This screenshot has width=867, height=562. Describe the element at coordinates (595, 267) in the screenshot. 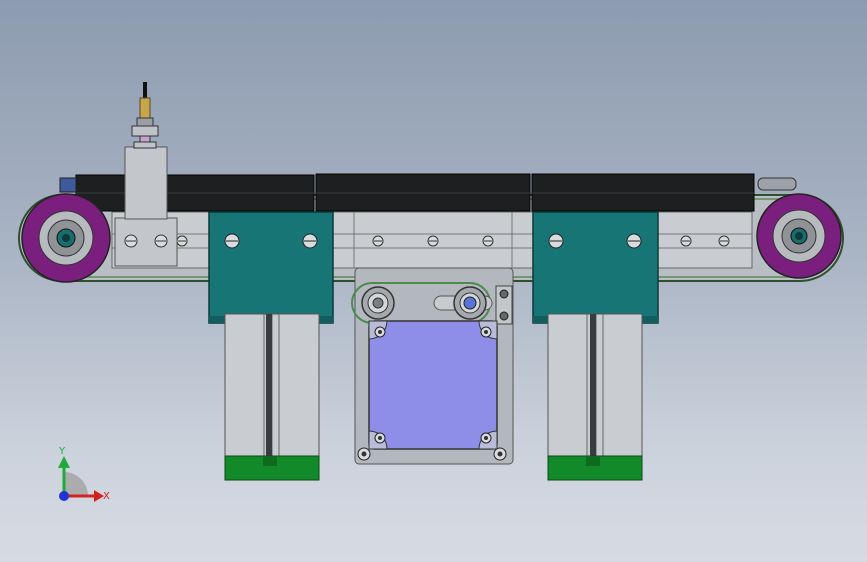

I see `right-teal-block` at that location.